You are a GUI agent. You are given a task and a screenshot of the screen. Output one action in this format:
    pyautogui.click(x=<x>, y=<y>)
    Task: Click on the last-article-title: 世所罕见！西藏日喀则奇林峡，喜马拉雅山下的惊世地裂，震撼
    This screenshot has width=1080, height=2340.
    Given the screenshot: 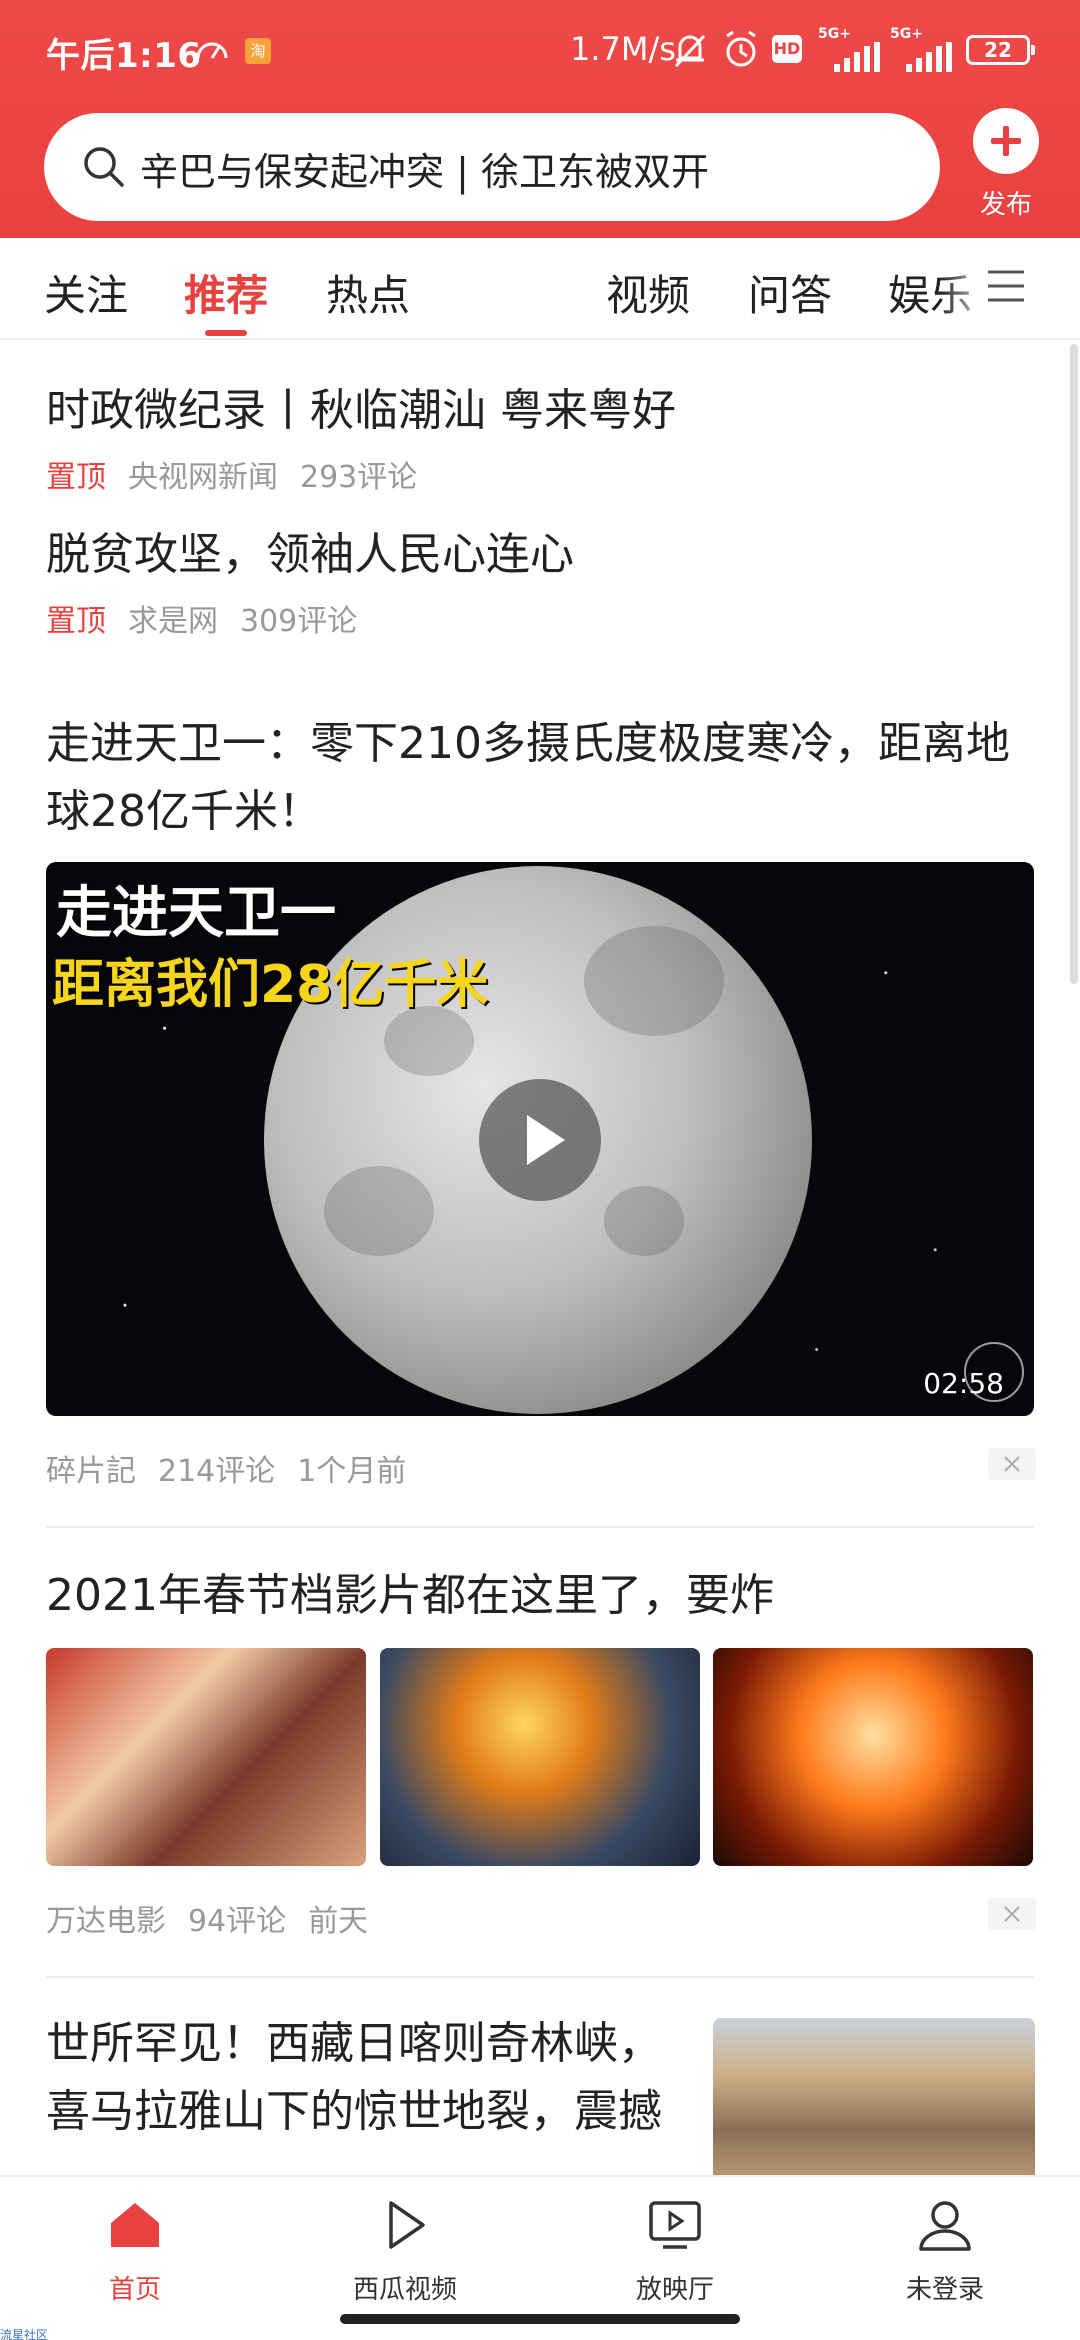 What is the action you would take?
    pyautogui.click(x=371, y=2078)
    